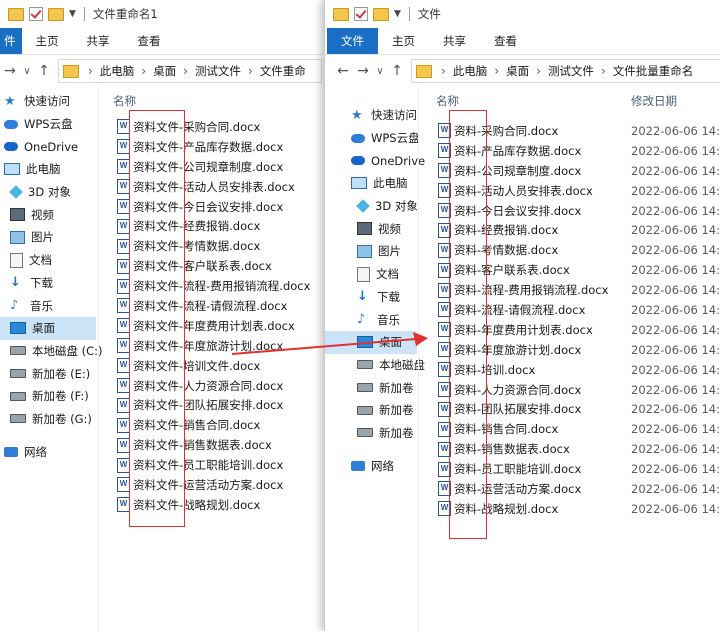 The width and height of the screenshot is (720, 631). What do you see at coordinates (15, 283) in the screenshot?
I see `download-icon: ↓` at bounding box center [15, 283].